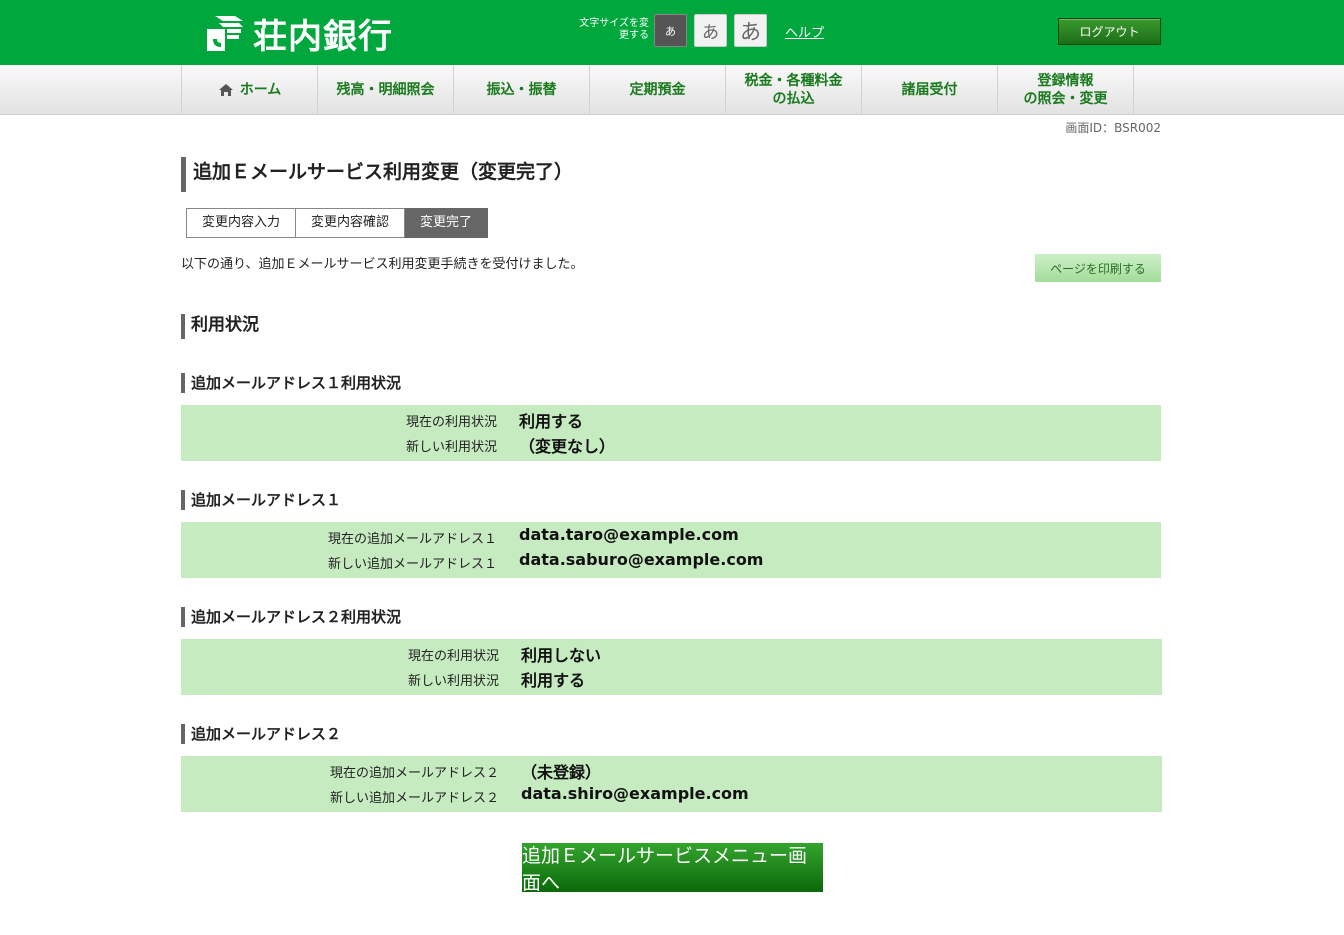 Image resolution: width=1344 pixels, height=935 pixels. Describe the element at coordinates (614, 29) in the screenshot. I see `fontsize-label: 文字サイズを変更する` at that location.